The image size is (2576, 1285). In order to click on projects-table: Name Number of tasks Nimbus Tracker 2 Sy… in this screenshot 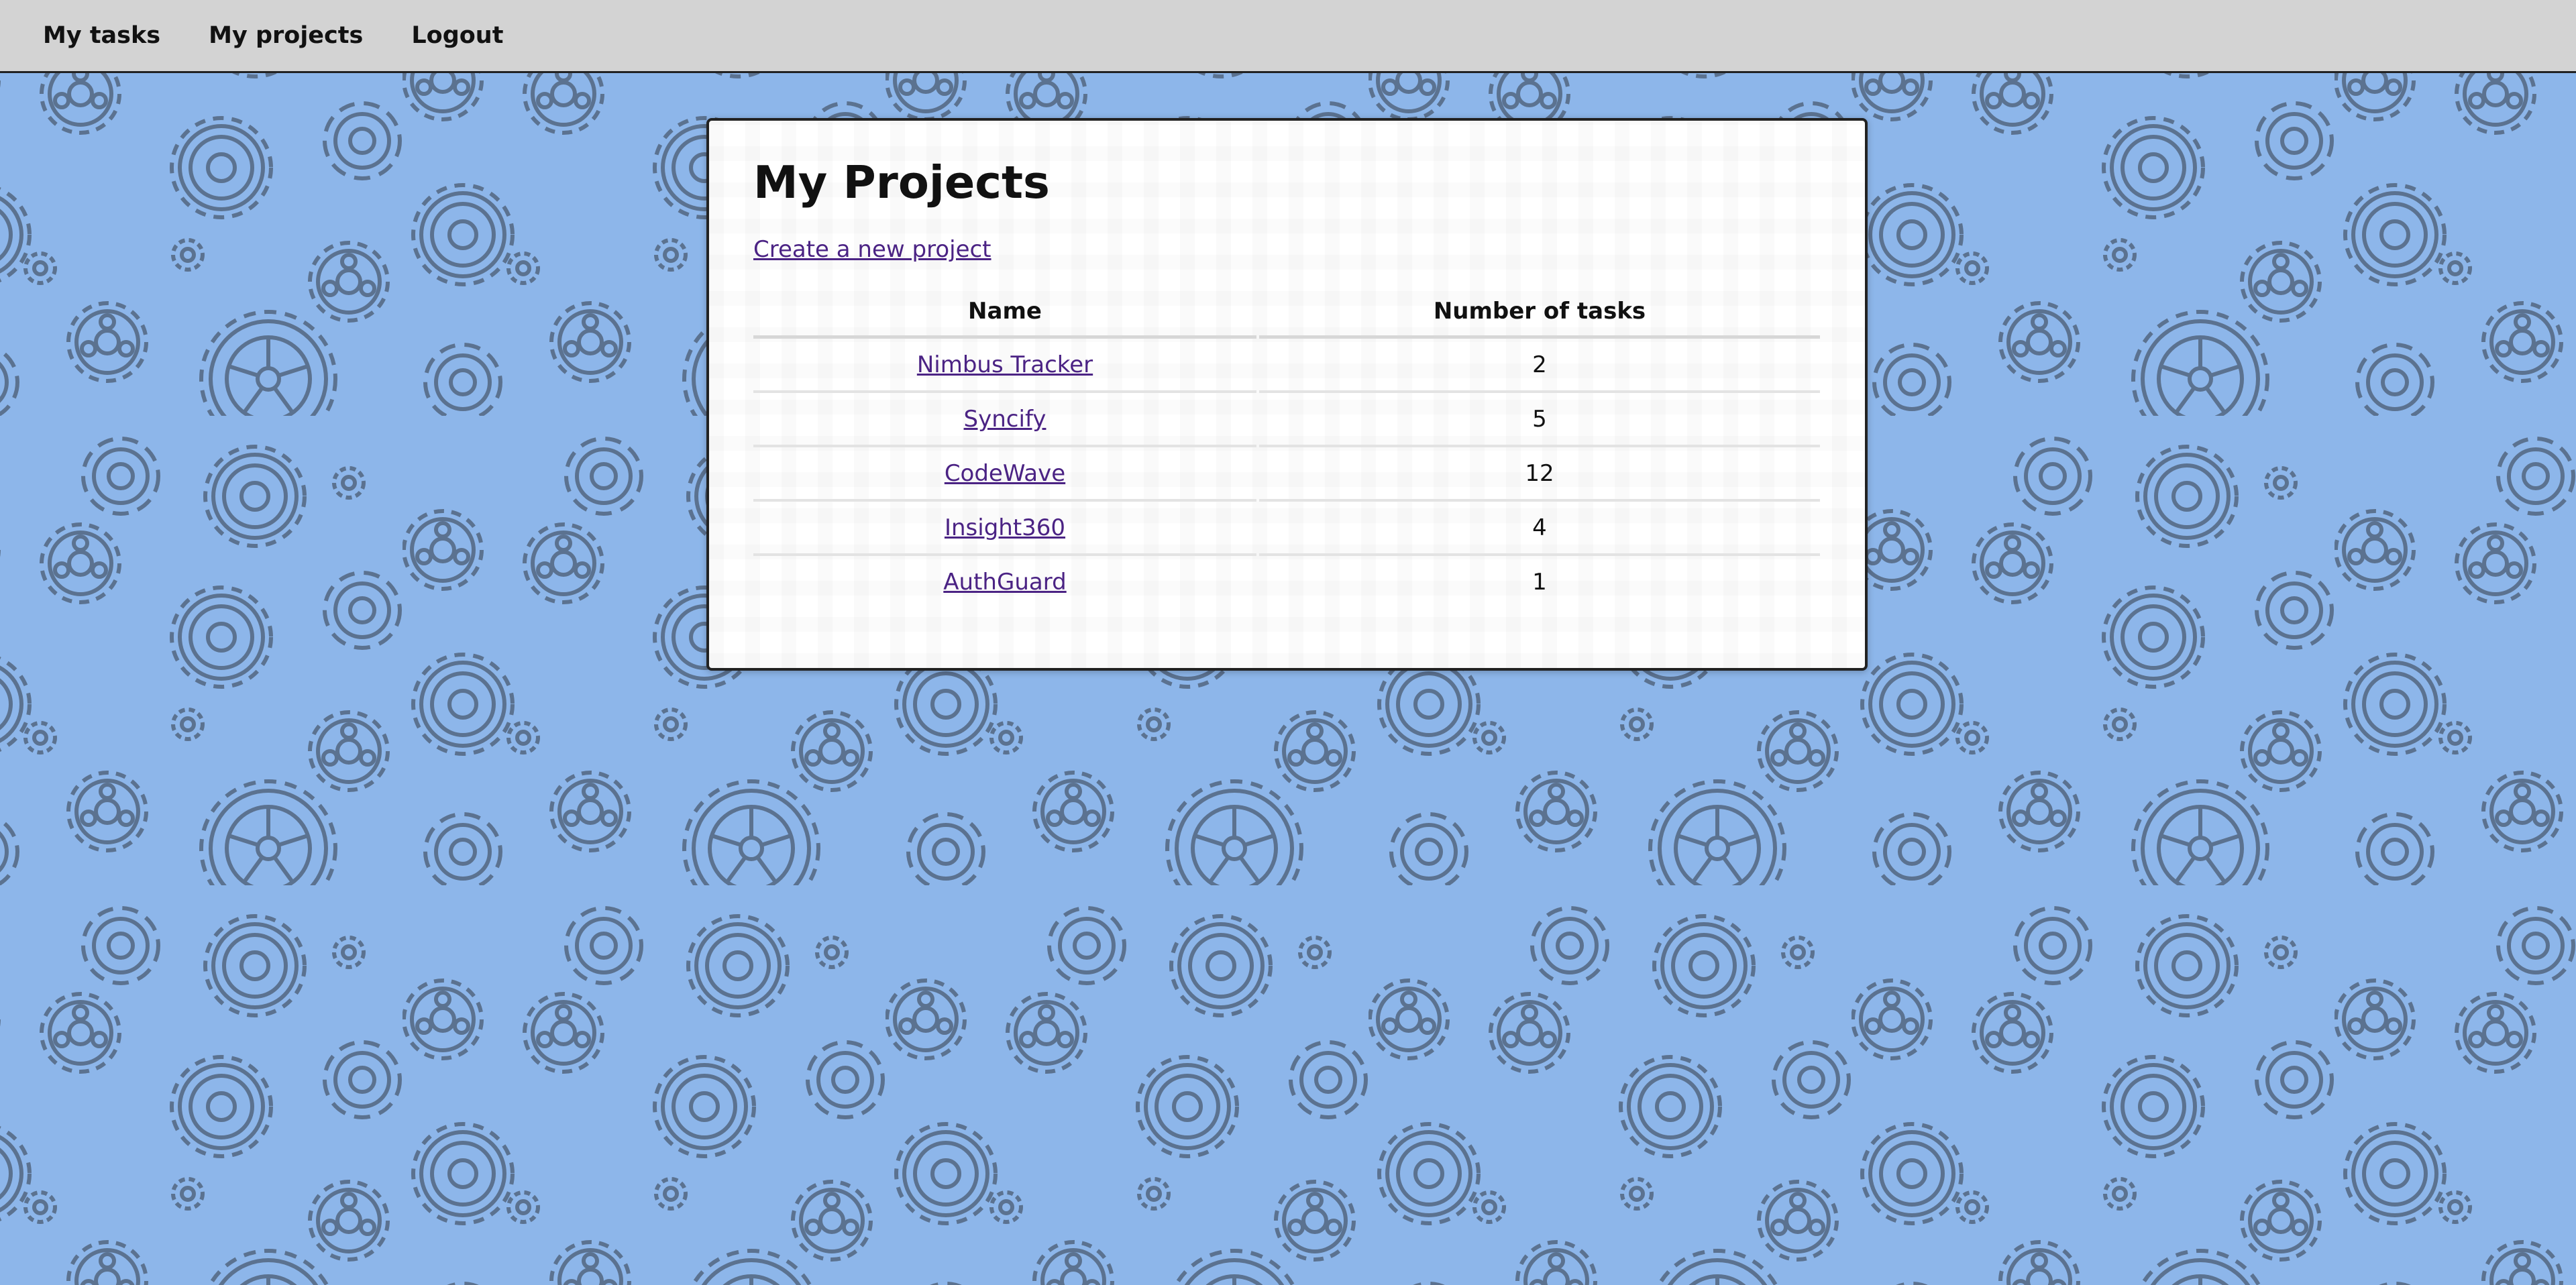, I will do `click(1287, 447)`.